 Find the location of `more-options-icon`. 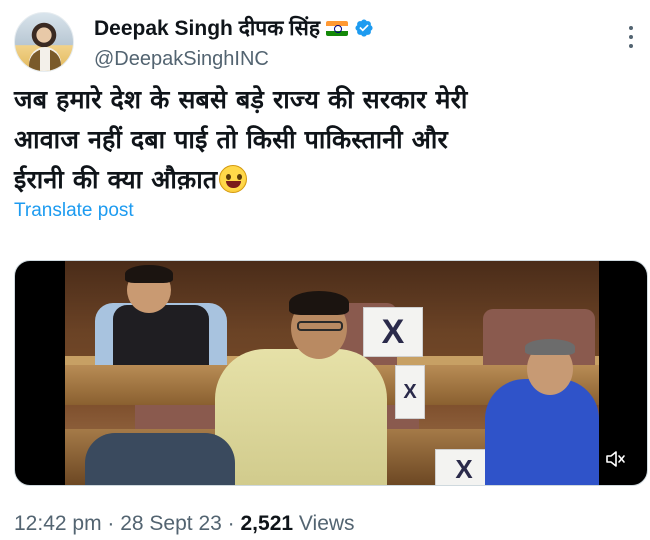

more-options-icon is located at coordinates (631, 37).